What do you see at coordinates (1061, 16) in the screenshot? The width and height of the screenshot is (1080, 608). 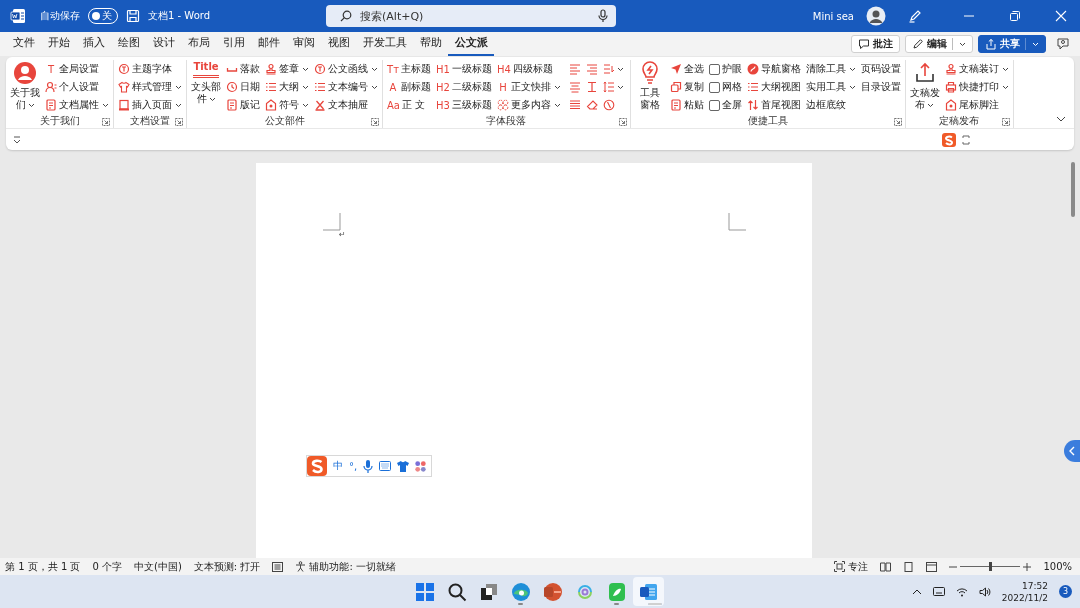 I see `close-icon` at bounding box center [1061, 16].